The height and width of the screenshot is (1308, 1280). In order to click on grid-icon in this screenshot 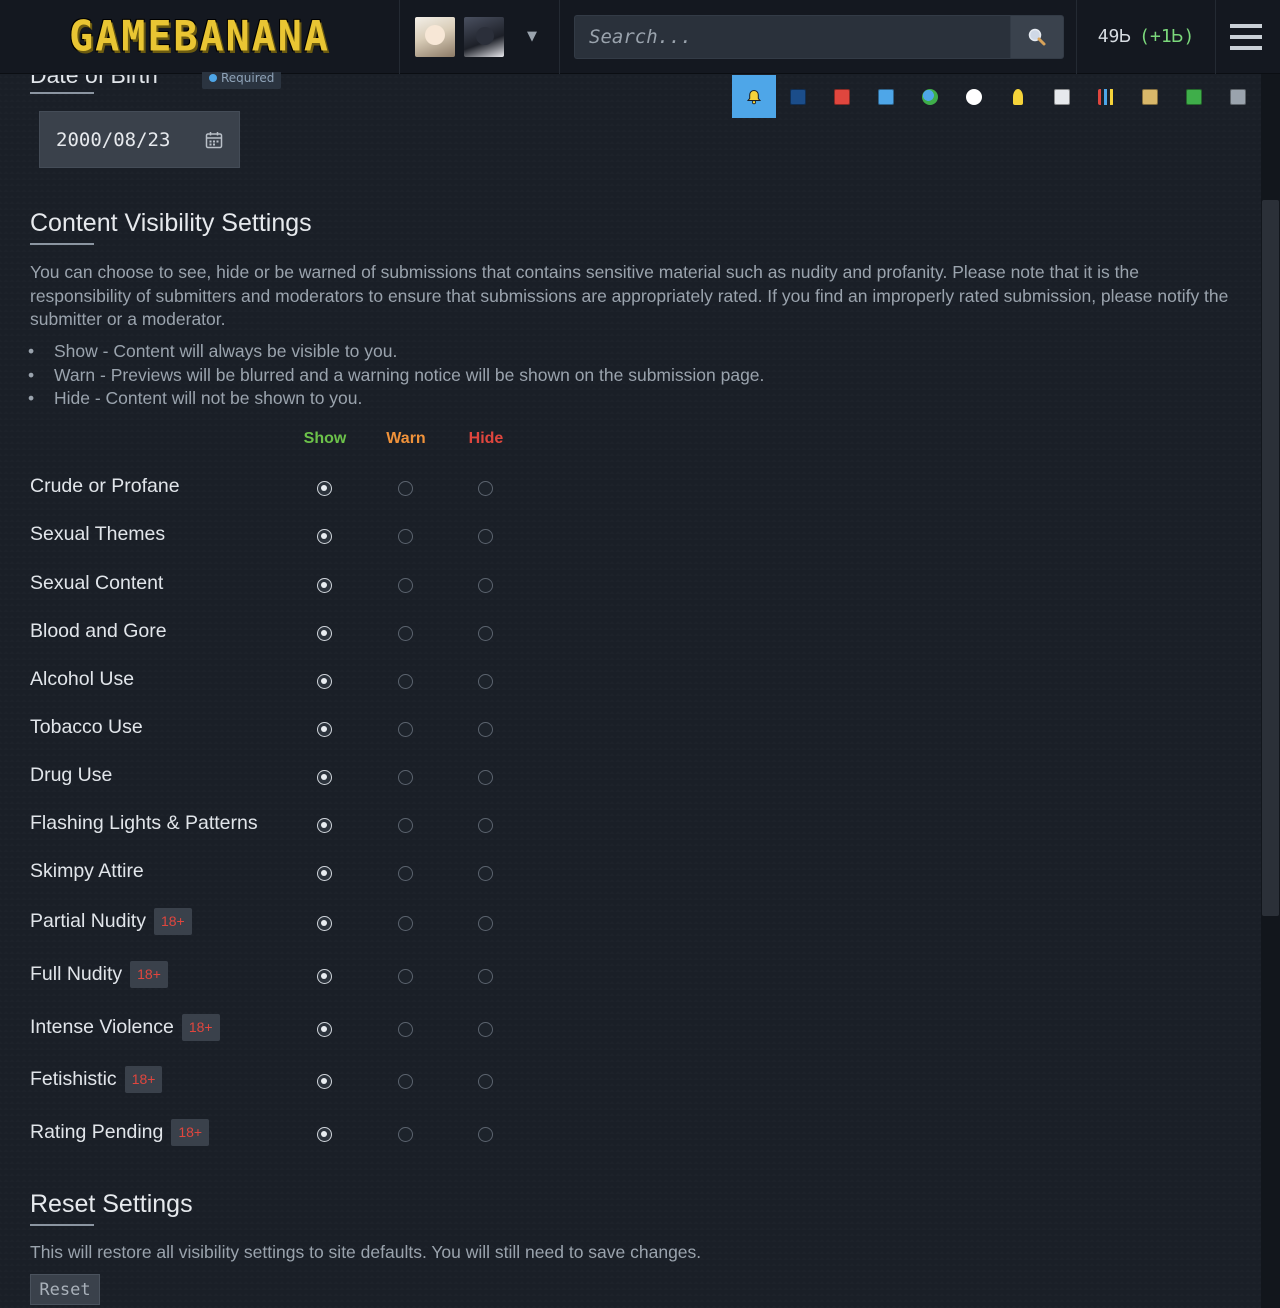, I will do `click(1238, 96)`.